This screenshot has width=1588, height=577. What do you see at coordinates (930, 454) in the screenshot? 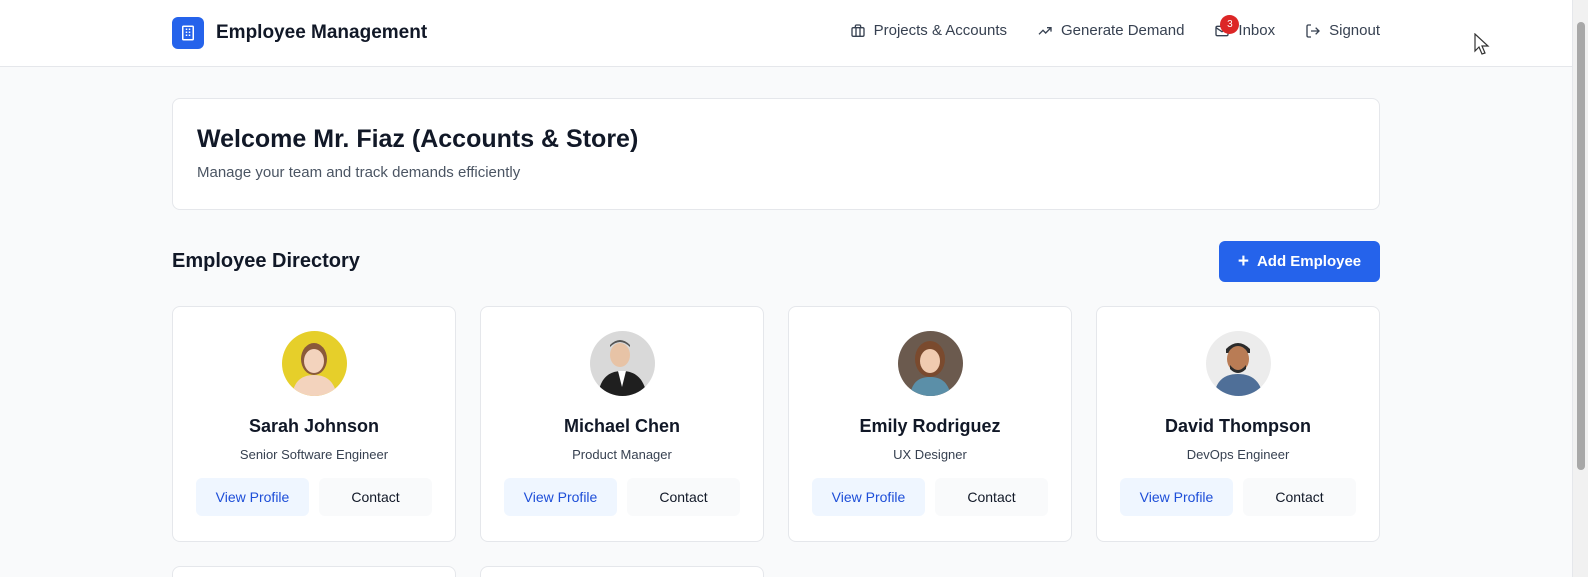
I see `employee-role: UX Designer` at bounding box center [930, 454].